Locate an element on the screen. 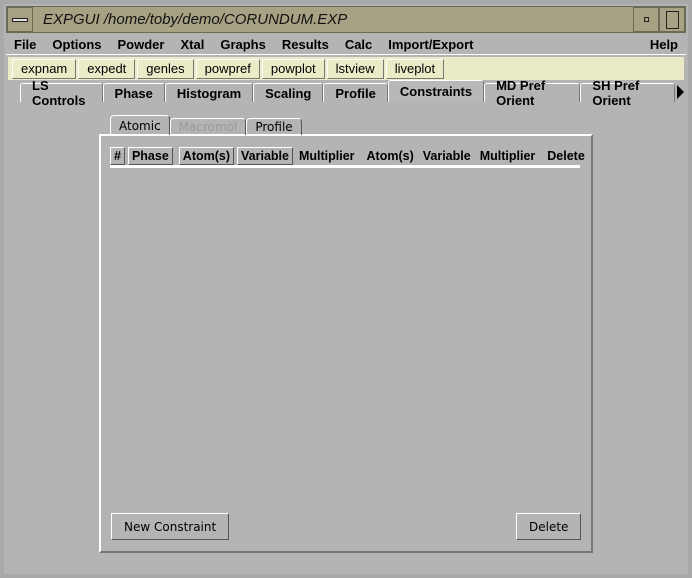 This screenshot has width=692, height=578. lstview-button: lstview is located at coordinates (355, 68).